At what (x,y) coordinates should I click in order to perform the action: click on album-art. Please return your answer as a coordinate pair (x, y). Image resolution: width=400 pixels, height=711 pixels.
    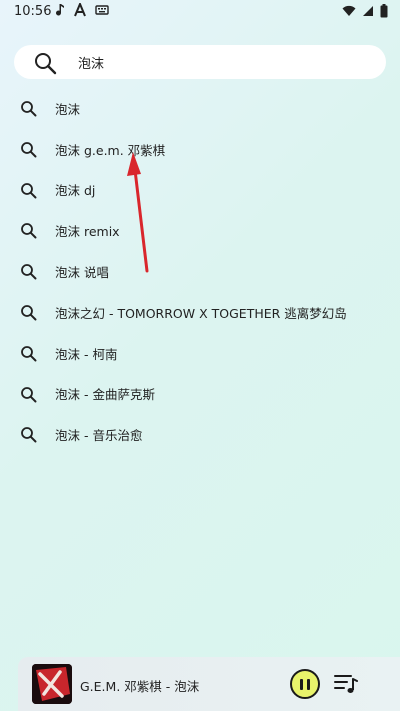
    Looking at the image, I should click on (52, 684).